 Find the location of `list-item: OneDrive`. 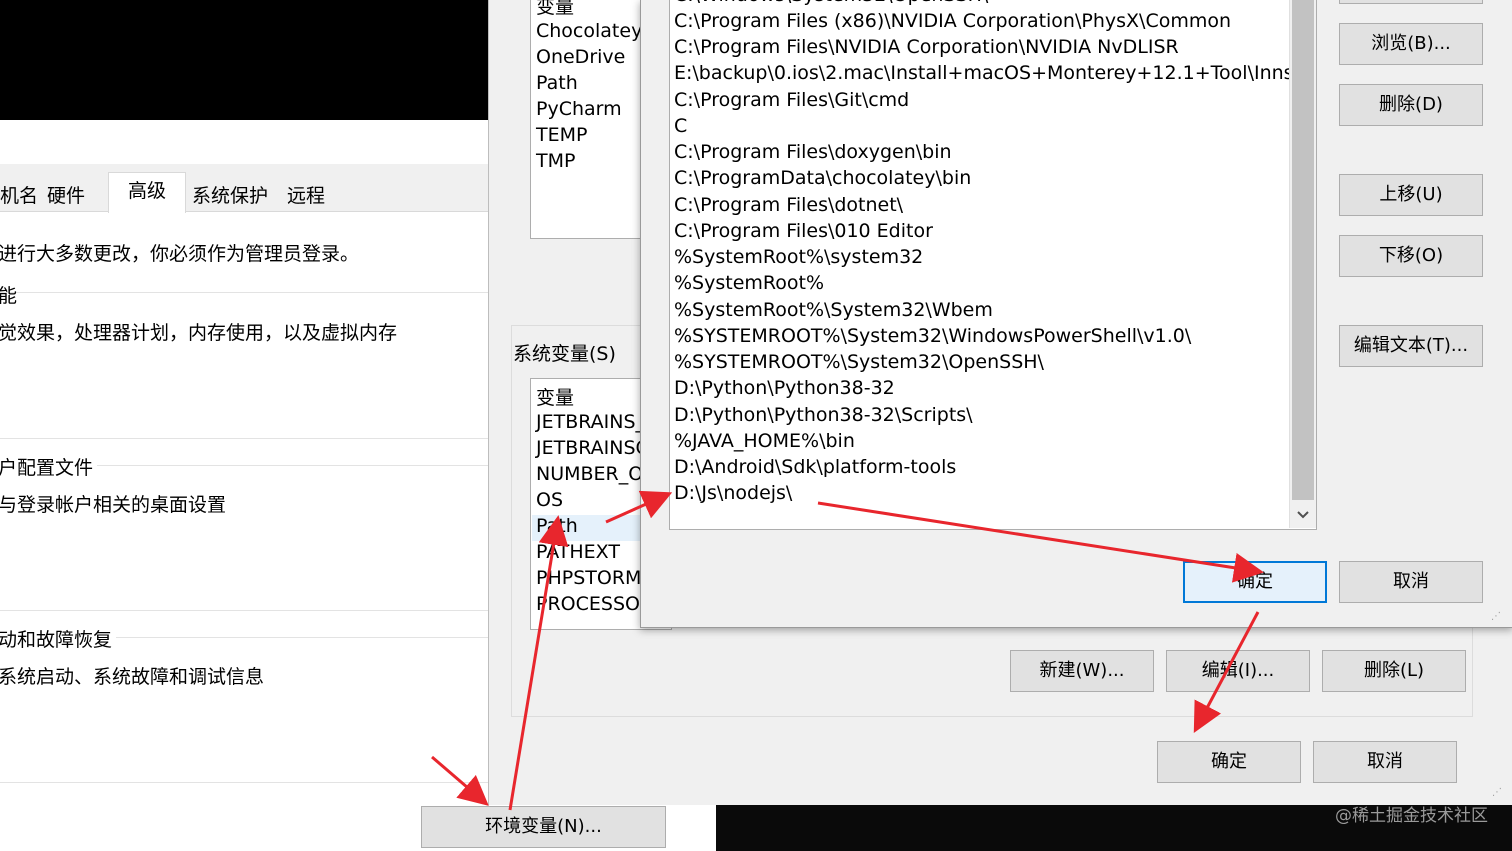

list-item: OneDrive is located at coordinates (580, 57).